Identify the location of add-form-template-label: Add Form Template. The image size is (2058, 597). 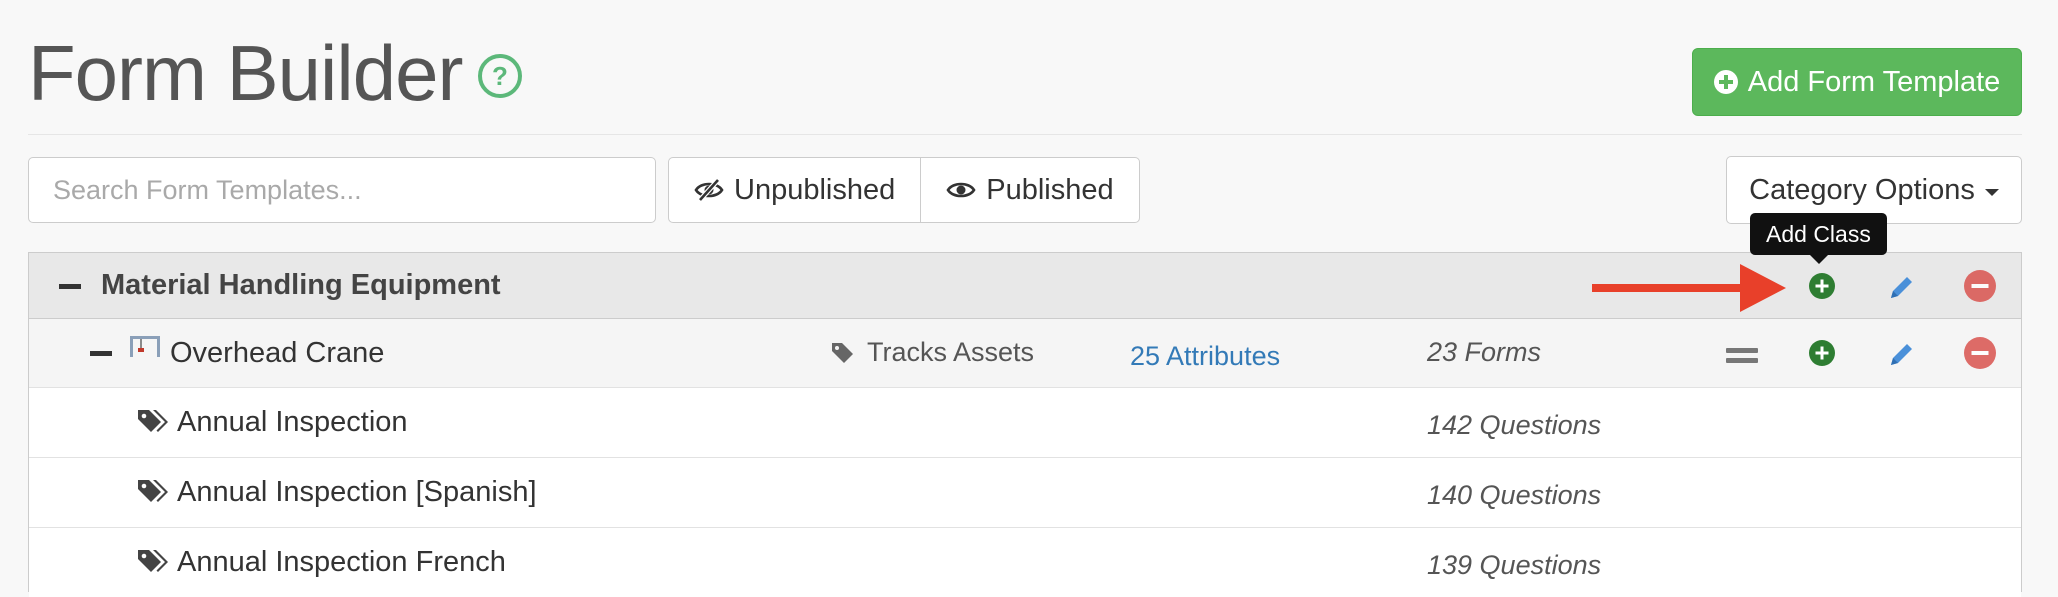
(1874, 81).